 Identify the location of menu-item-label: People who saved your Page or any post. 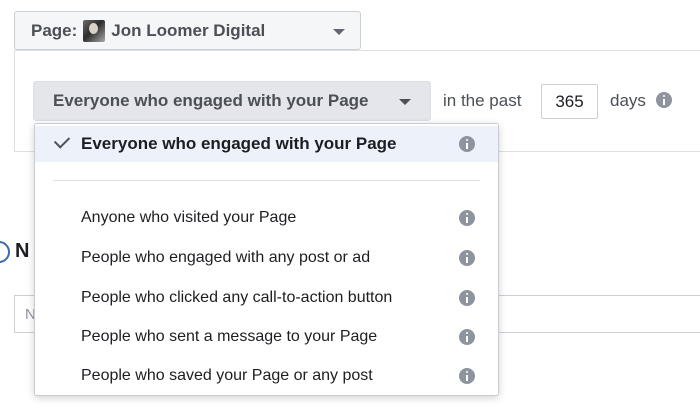
(227, 375).